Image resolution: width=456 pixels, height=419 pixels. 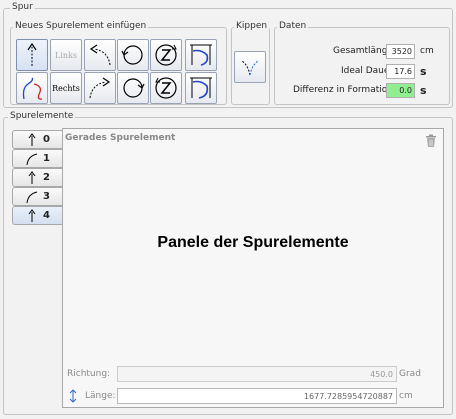 I want to click on element-tab-3: 3, so click(x=37, y=196).